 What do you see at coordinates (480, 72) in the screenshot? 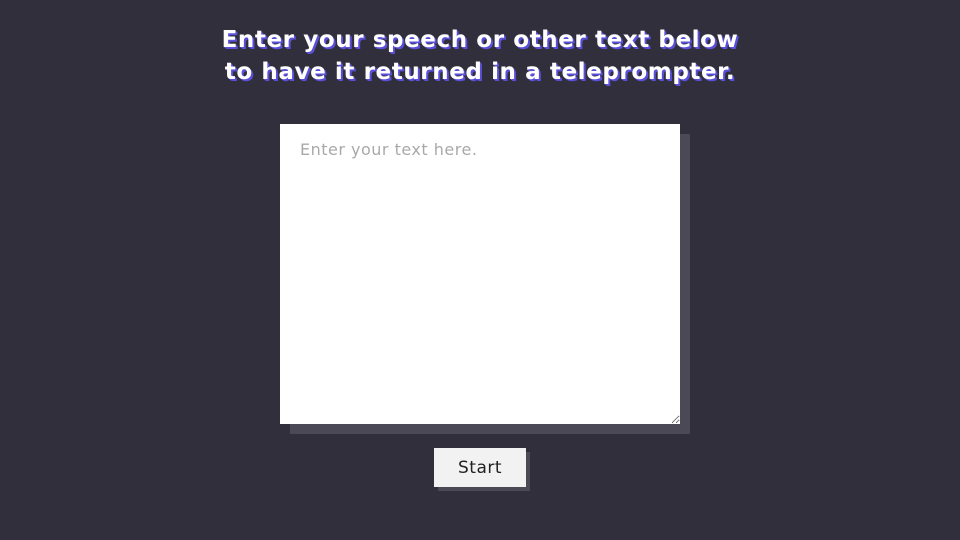
I see `heading-line-2: to have it returned in a teleprompter.` at bounding box center [480, 72].